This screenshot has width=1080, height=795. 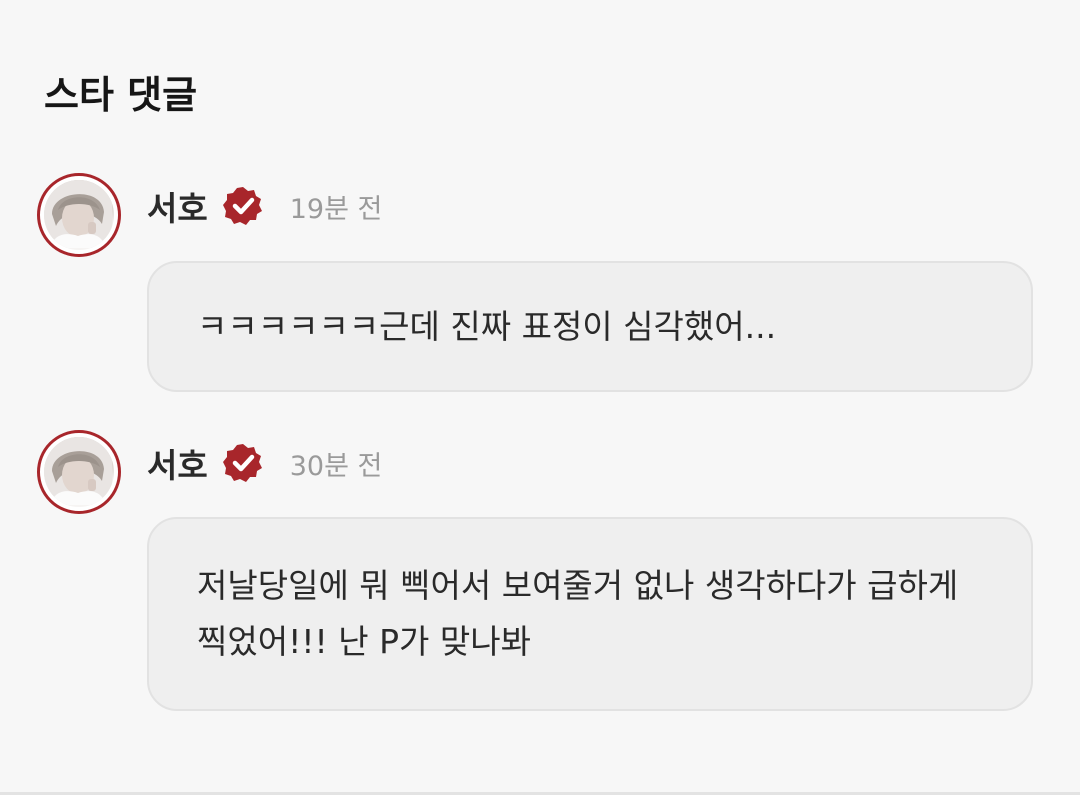 What do you see at coordinates (336, 209) in the screenshot?
I see `timestamp: 19분 전` at bounding box center [336, 209].